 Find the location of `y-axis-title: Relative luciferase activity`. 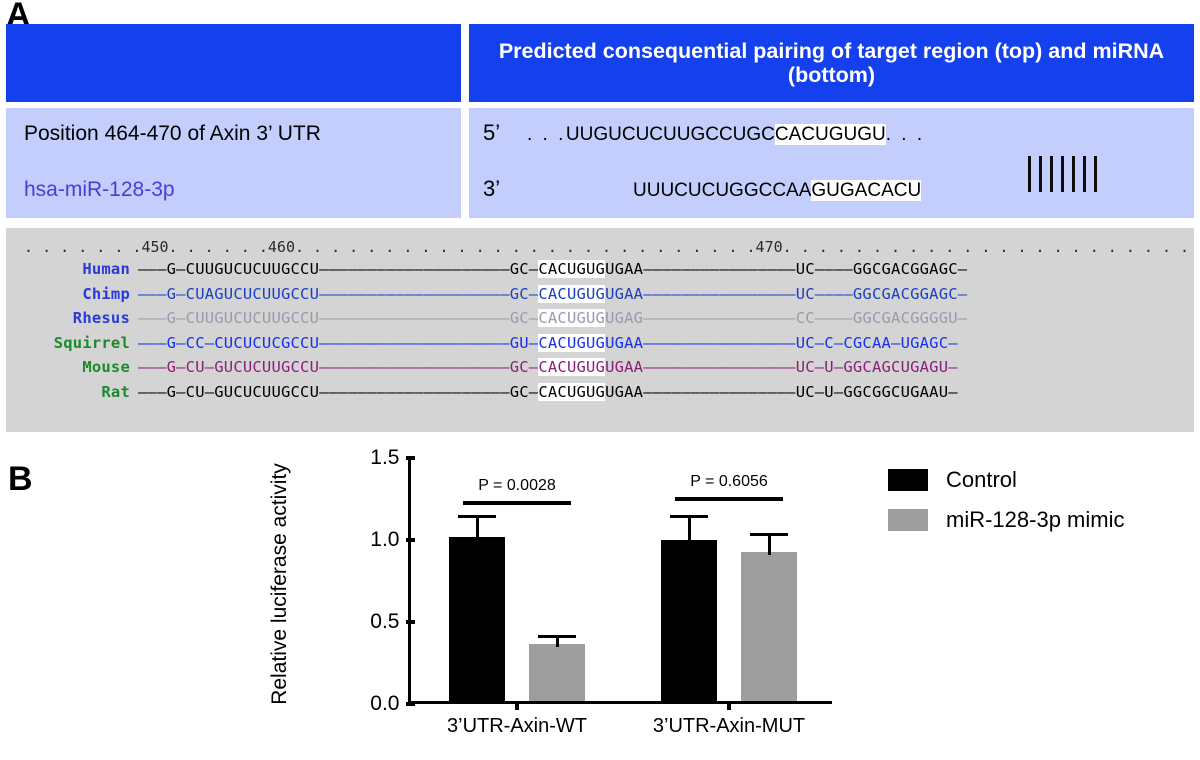

y-axis-title: Relative luciferase activity is located at coordinates (279, 584).